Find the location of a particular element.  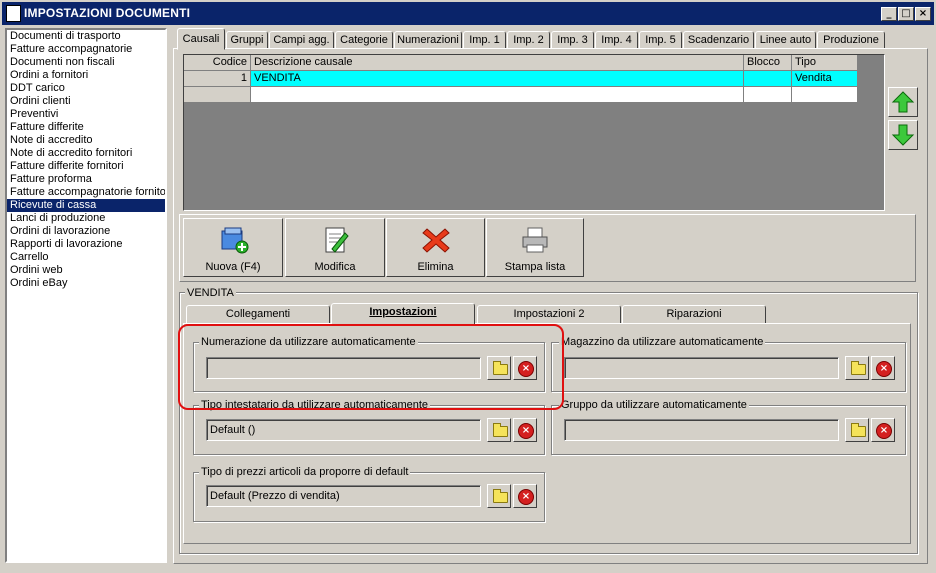

column-header-tipo: Tipo is located at coordinates (825, 63).